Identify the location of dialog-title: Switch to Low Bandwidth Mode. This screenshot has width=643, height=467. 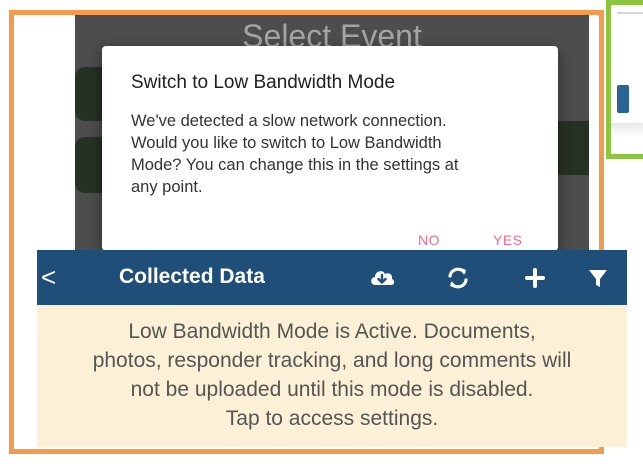
(263, 82).